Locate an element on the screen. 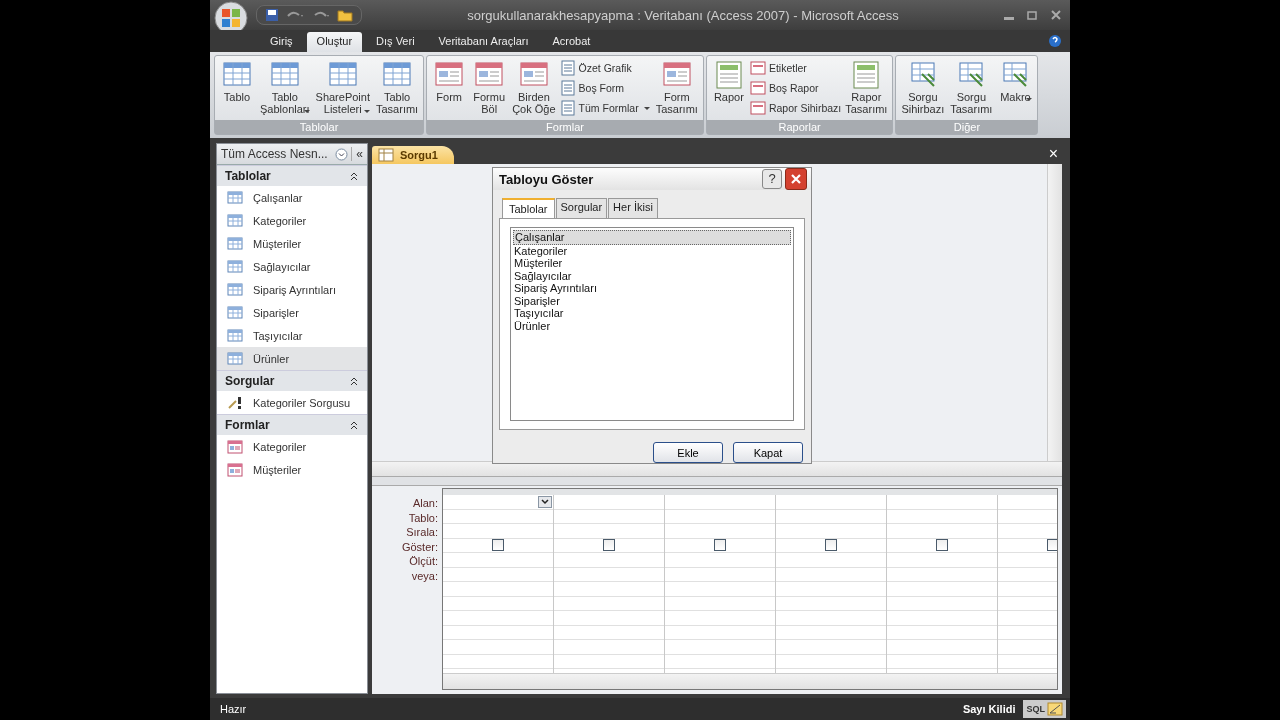 The width and height of the screenshot is (1280, 720). document-tab: Sorgu1 is located at coordinates (413, 155).